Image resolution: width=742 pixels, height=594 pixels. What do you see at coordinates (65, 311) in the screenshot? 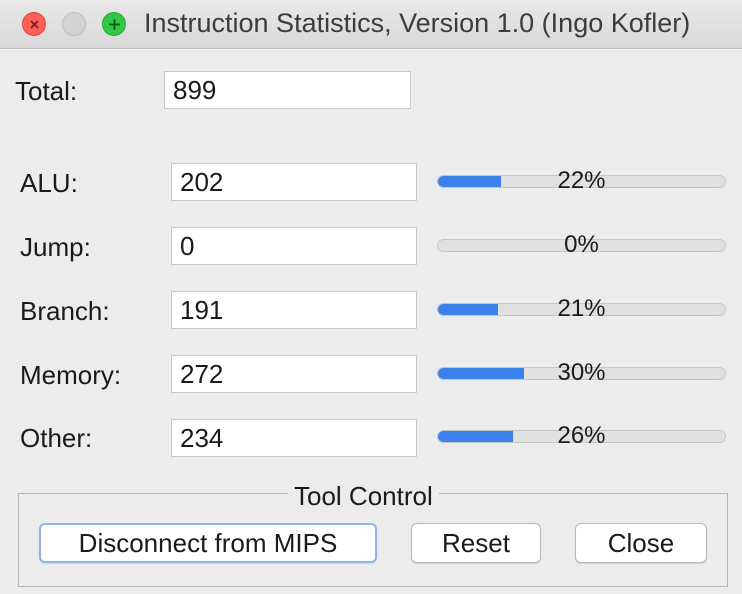
I see `branch-label: Branch:` at bounding box center [65, 311].